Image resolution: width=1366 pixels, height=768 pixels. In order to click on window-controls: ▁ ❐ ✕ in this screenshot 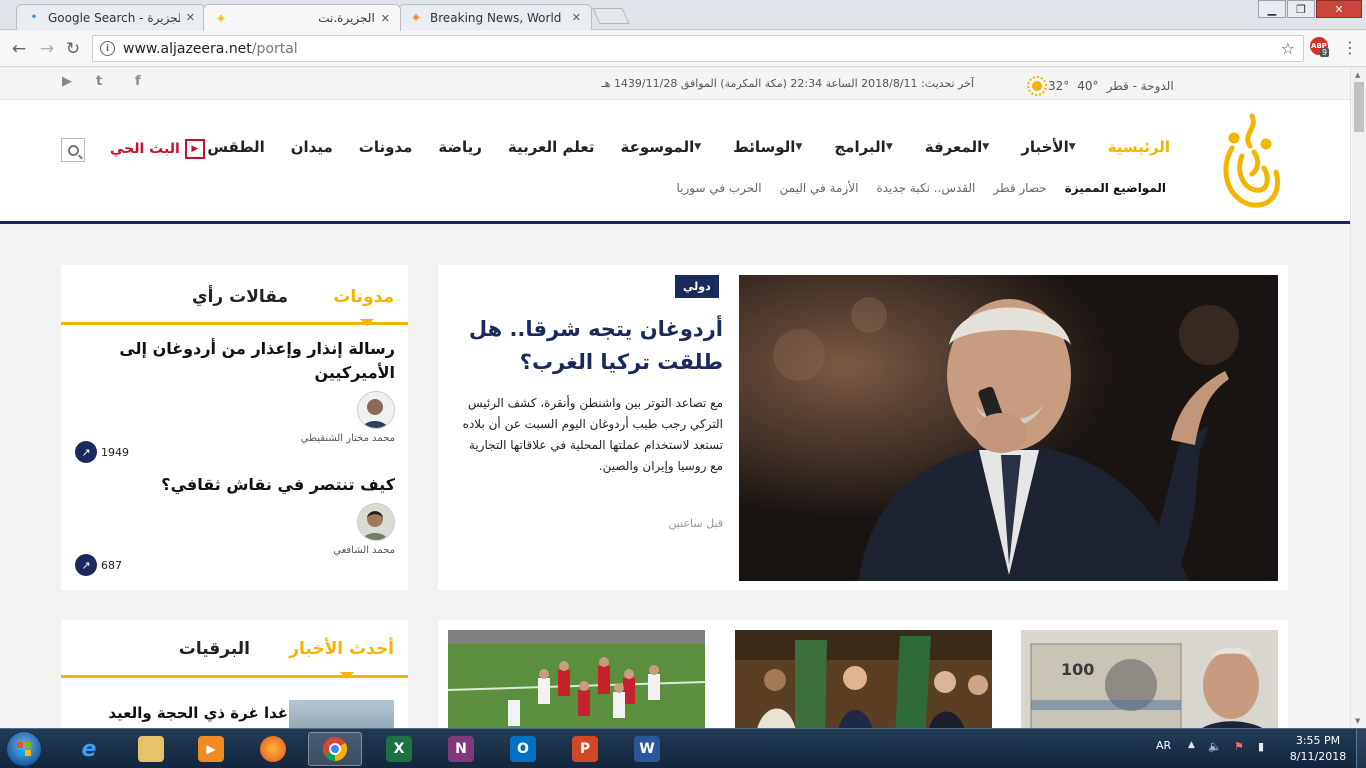, I will do `click(1309, 9)`.